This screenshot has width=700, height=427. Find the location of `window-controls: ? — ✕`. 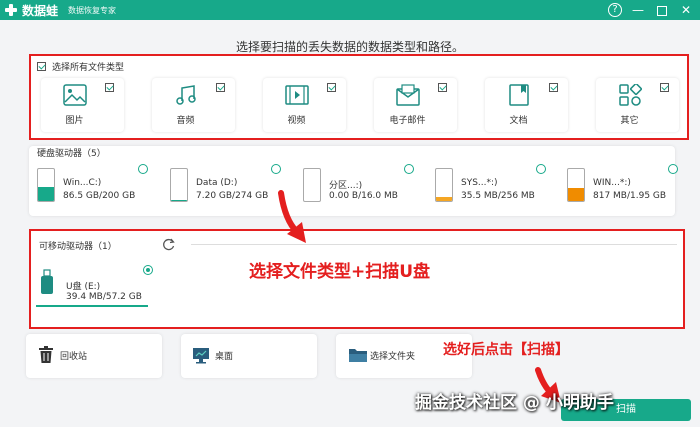

window-controls: ? — ✕ is located at coordinates (651, 10).